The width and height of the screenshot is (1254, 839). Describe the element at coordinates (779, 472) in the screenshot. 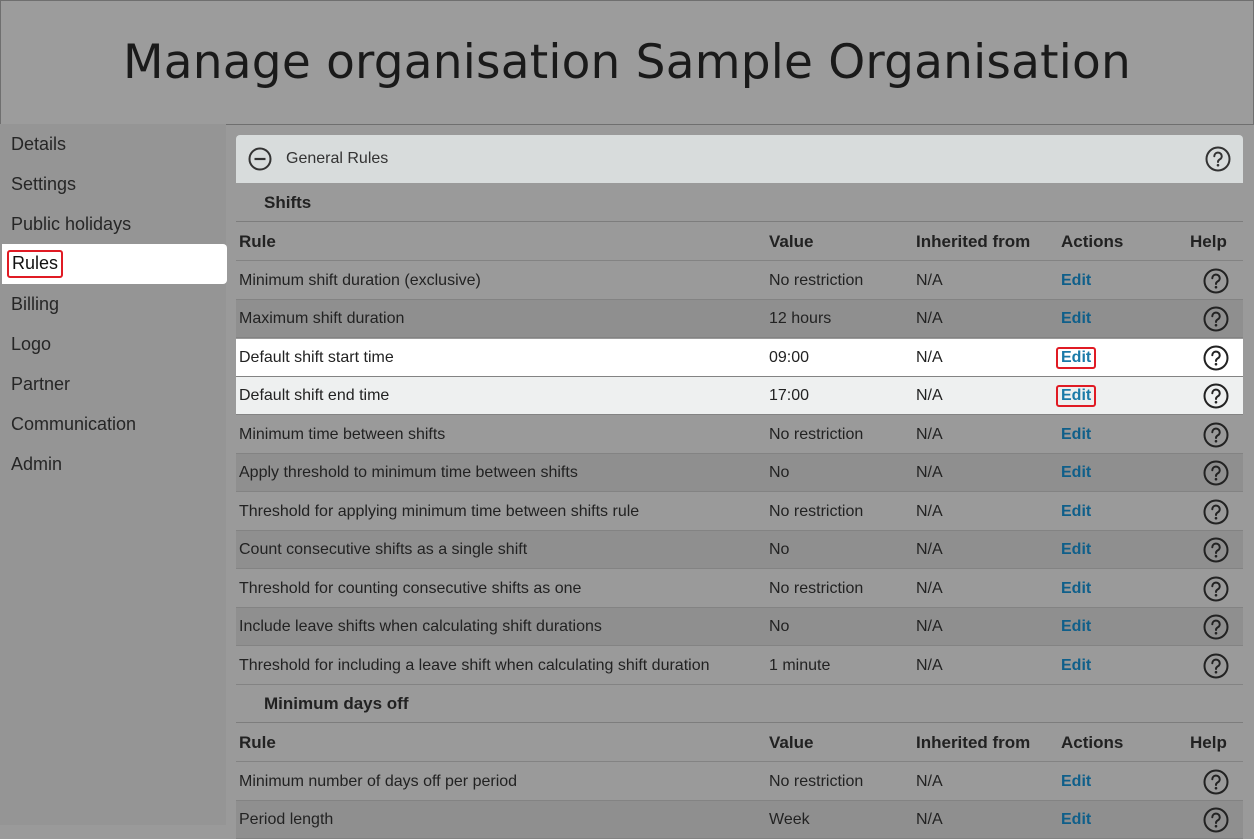

I see `rule-value: No` at that location.